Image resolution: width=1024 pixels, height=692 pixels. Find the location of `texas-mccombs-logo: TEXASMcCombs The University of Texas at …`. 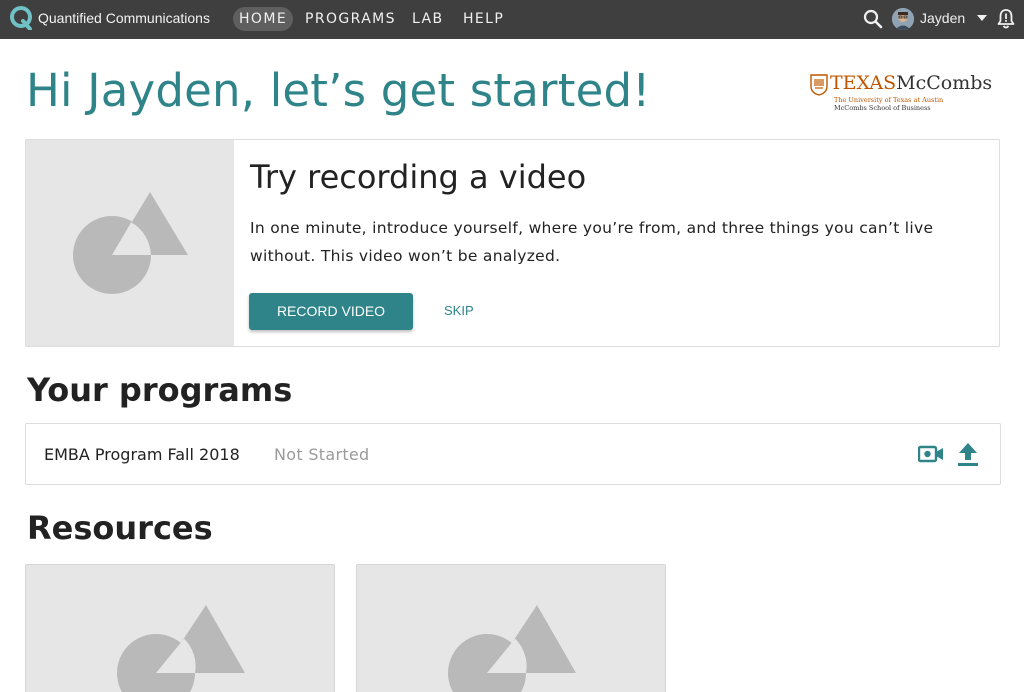

texas-mccombs-logo: TEXASMcCombs The University of Texas at … is located at coordinates (907, 93).